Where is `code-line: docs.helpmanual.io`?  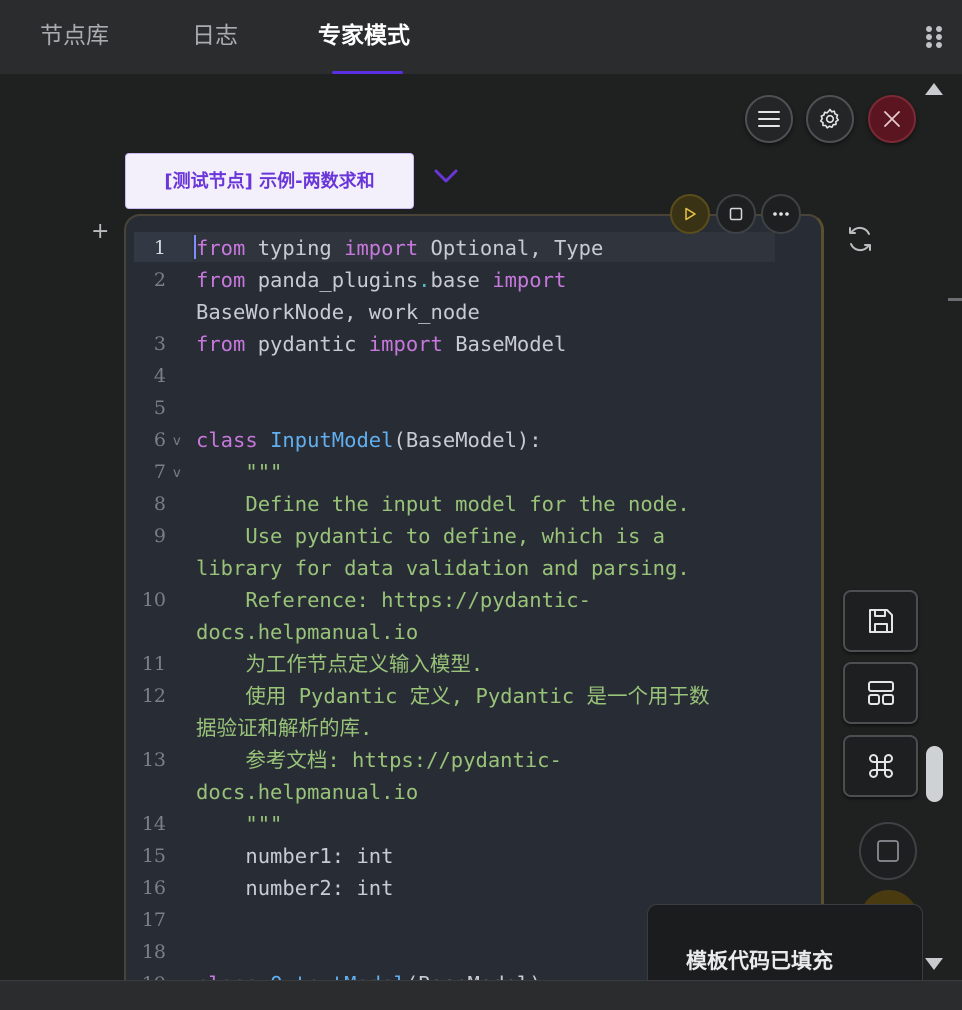 code-line: docs.helpmanual.io is located at coordinates (473, 632).